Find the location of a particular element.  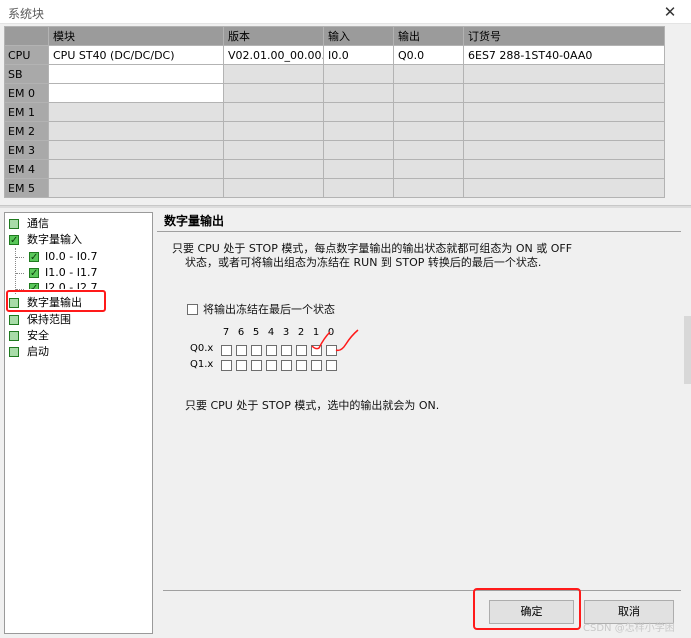

input-cell: I0.0 is located at coordinates (358, 55).